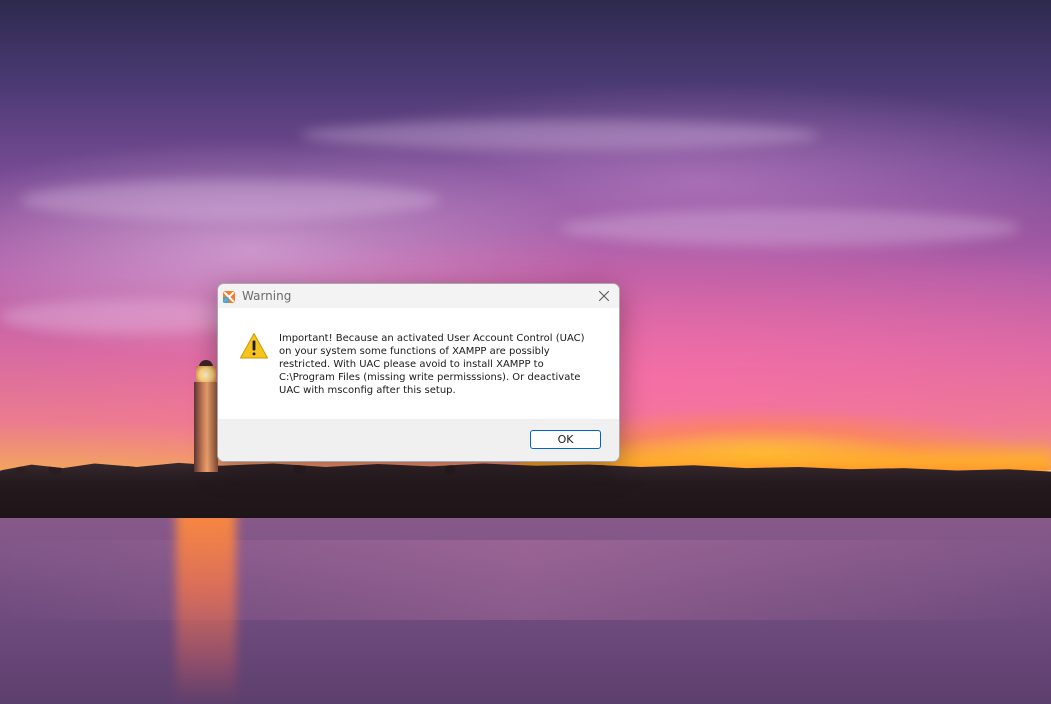  What do you see at coordinates (229, 296) in the screenshot?
I see `xampp-icon` at bounding box center [229, 296].